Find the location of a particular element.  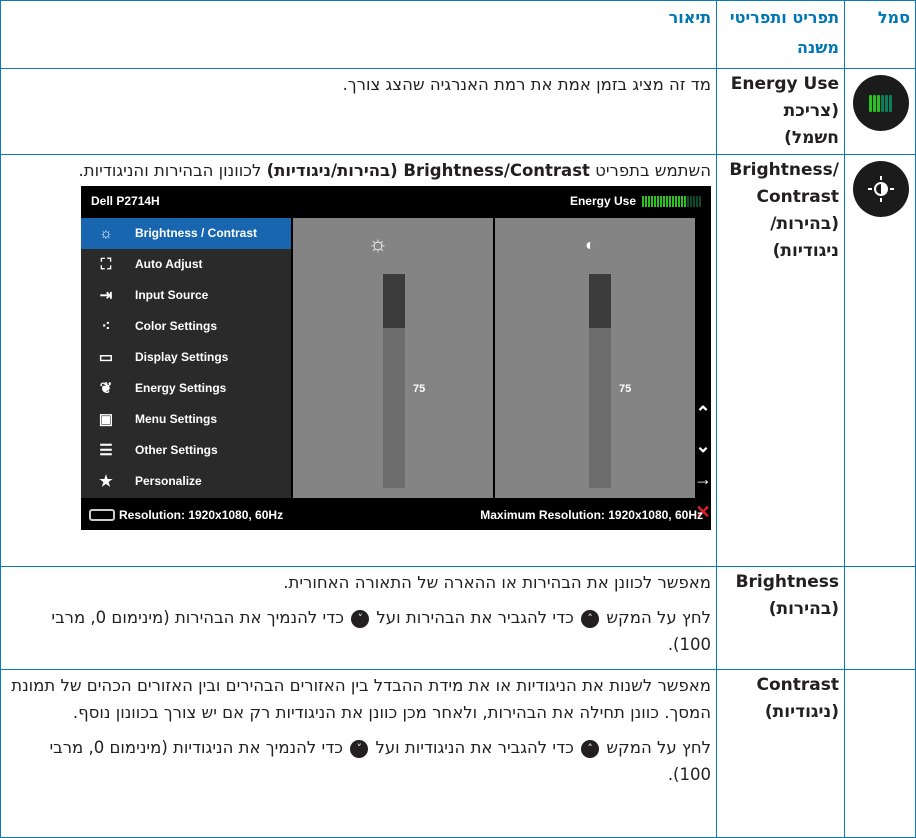

display-icon: ▭ is located at coordinates (106, 357).